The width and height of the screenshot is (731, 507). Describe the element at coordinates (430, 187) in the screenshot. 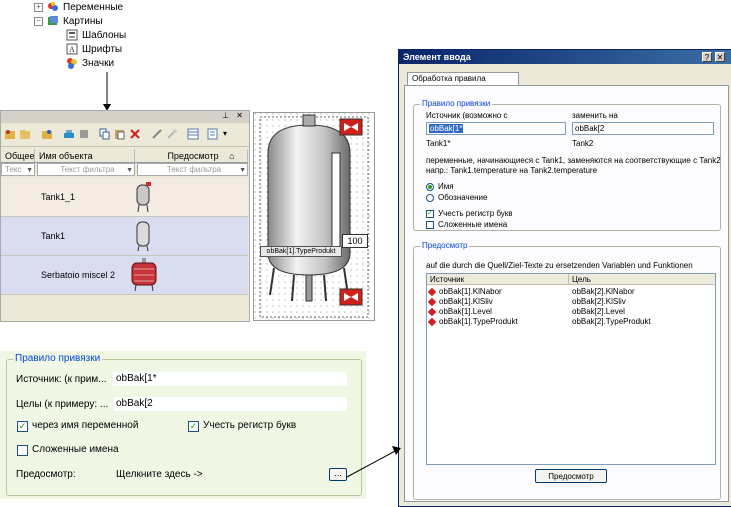

I see `radio-name` at that location.